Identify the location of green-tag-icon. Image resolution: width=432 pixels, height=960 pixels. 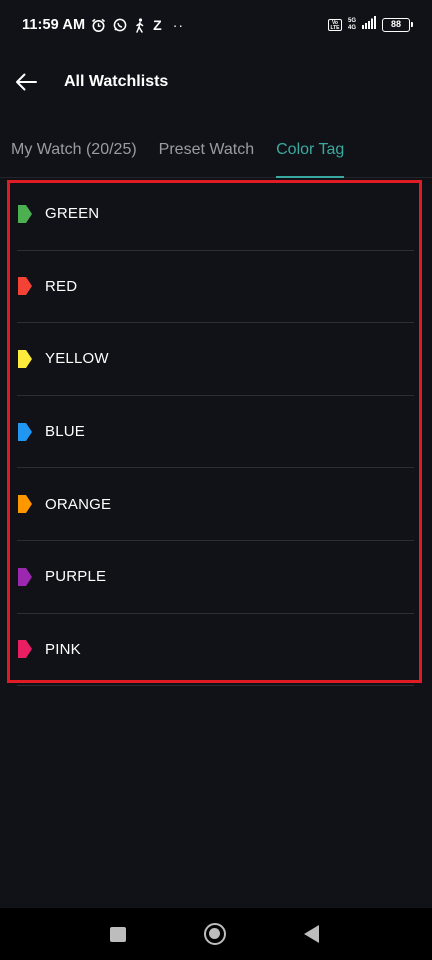
(25, 213).